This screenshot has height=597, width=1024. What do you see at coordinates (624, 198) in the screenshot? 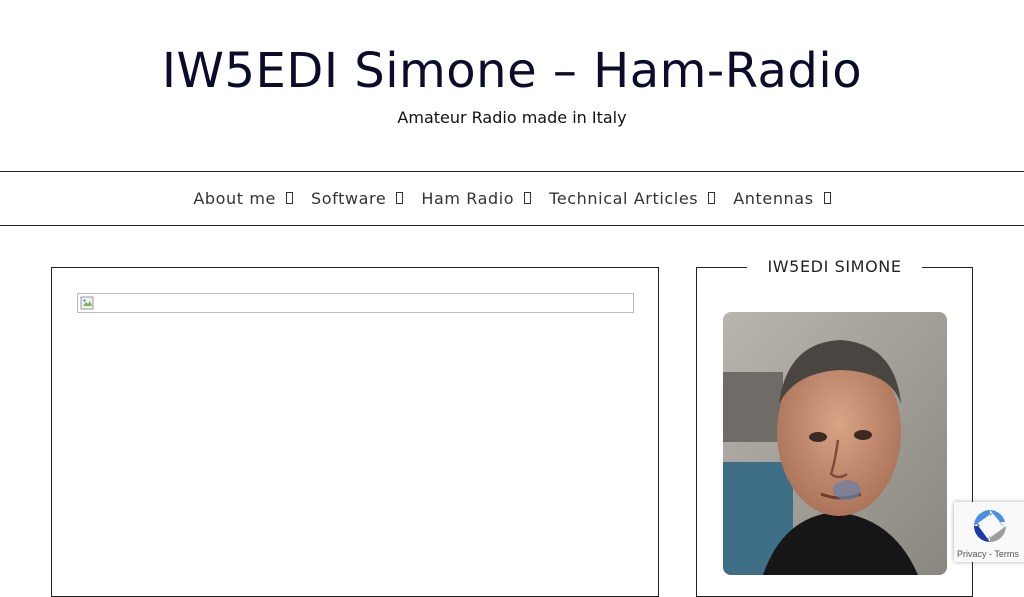
I see `nav-item-label: Technical Articles` at bounding box center [624, 198].